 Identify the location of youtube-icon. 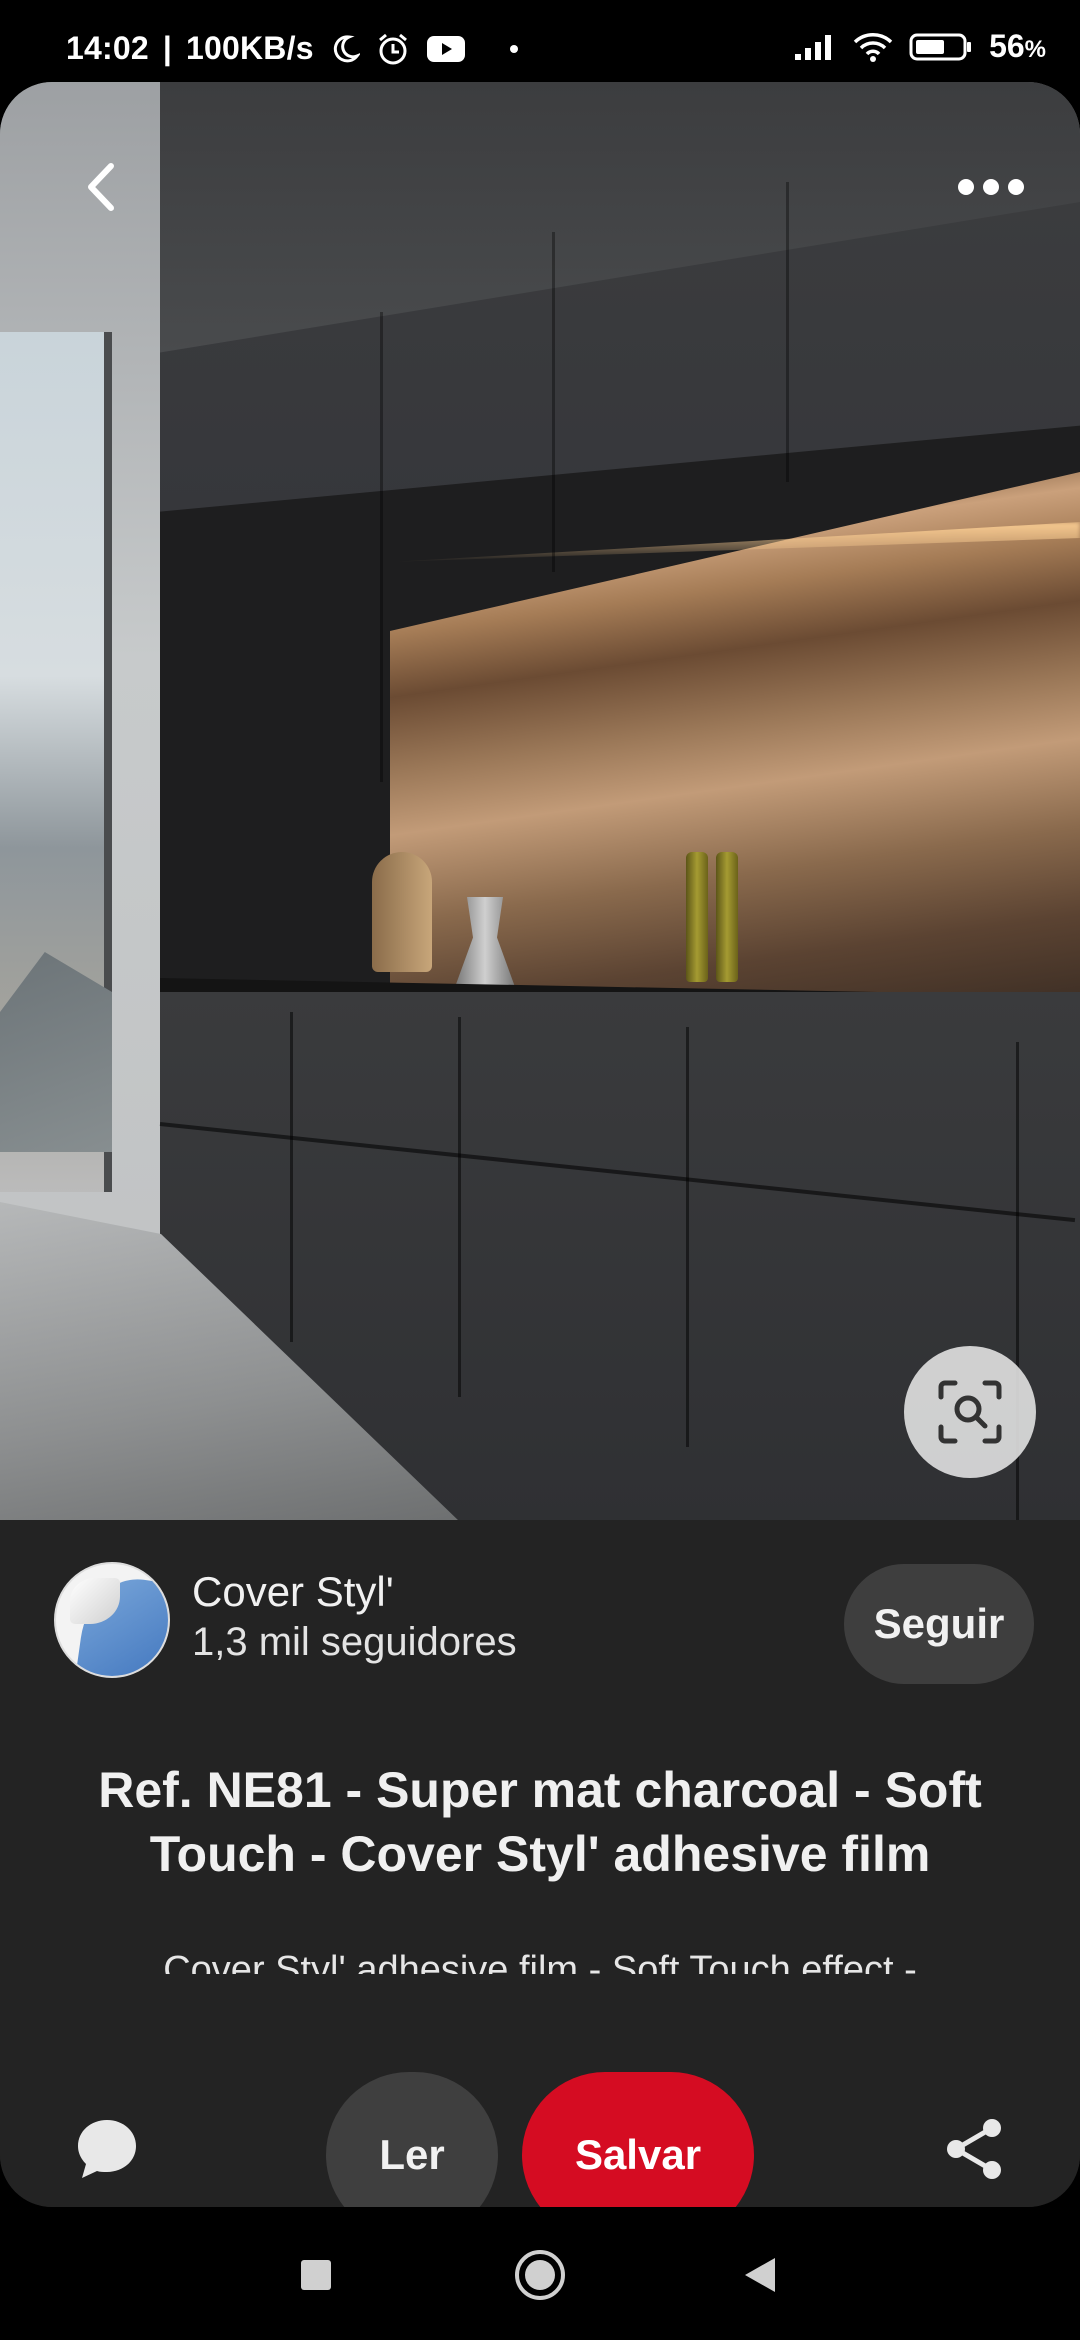
(445, 48).